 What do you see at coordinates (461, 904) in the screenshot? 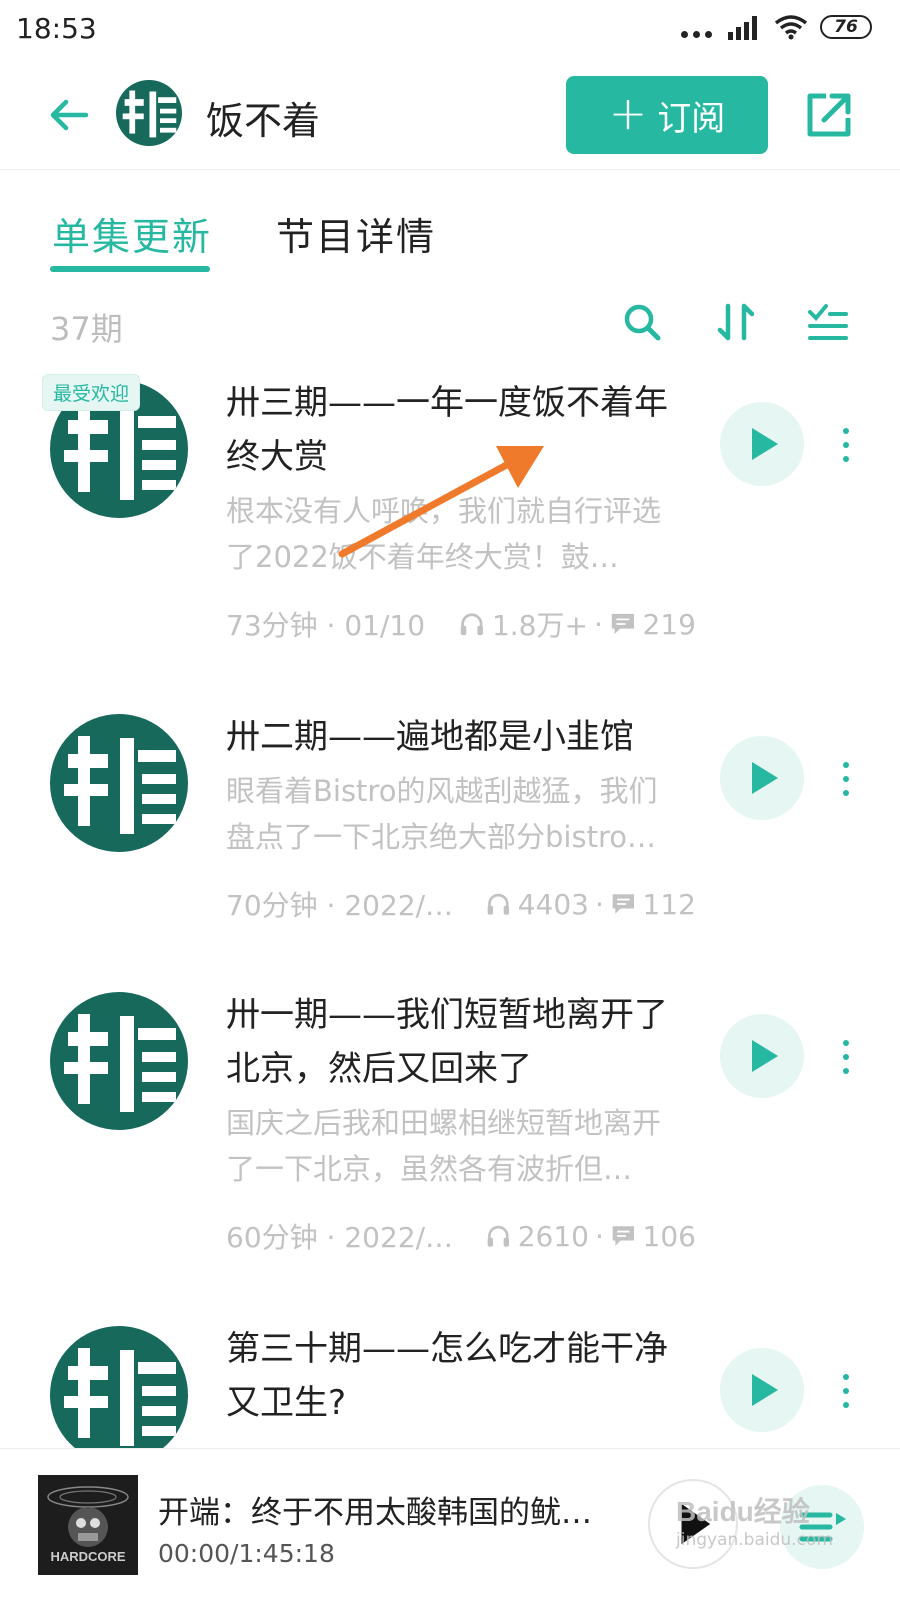
I see `episode-meta: 70分钟 · 2022/… 4403 · 112` at bounding box center [461, 904].